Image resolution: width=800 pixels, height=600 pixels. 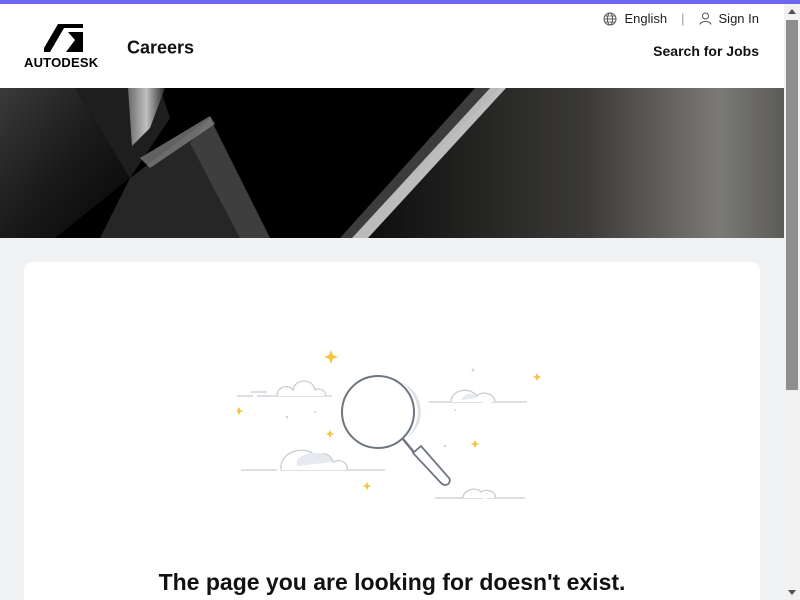 I want to click on scroll-up-icon, so click(x=792, y=12).